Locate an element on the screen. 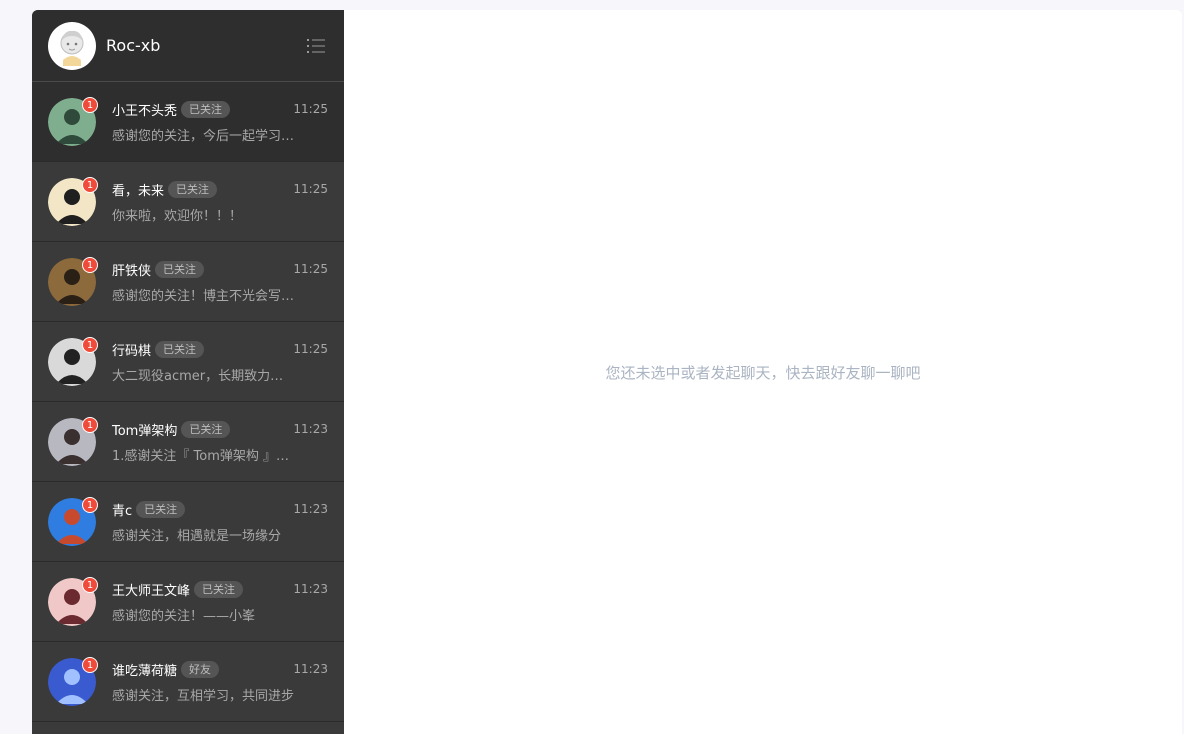 This screenshot has height=734, width=1184. chat-meta-top: 青c 已关注 11:23 is located at coordinates (220, 509).